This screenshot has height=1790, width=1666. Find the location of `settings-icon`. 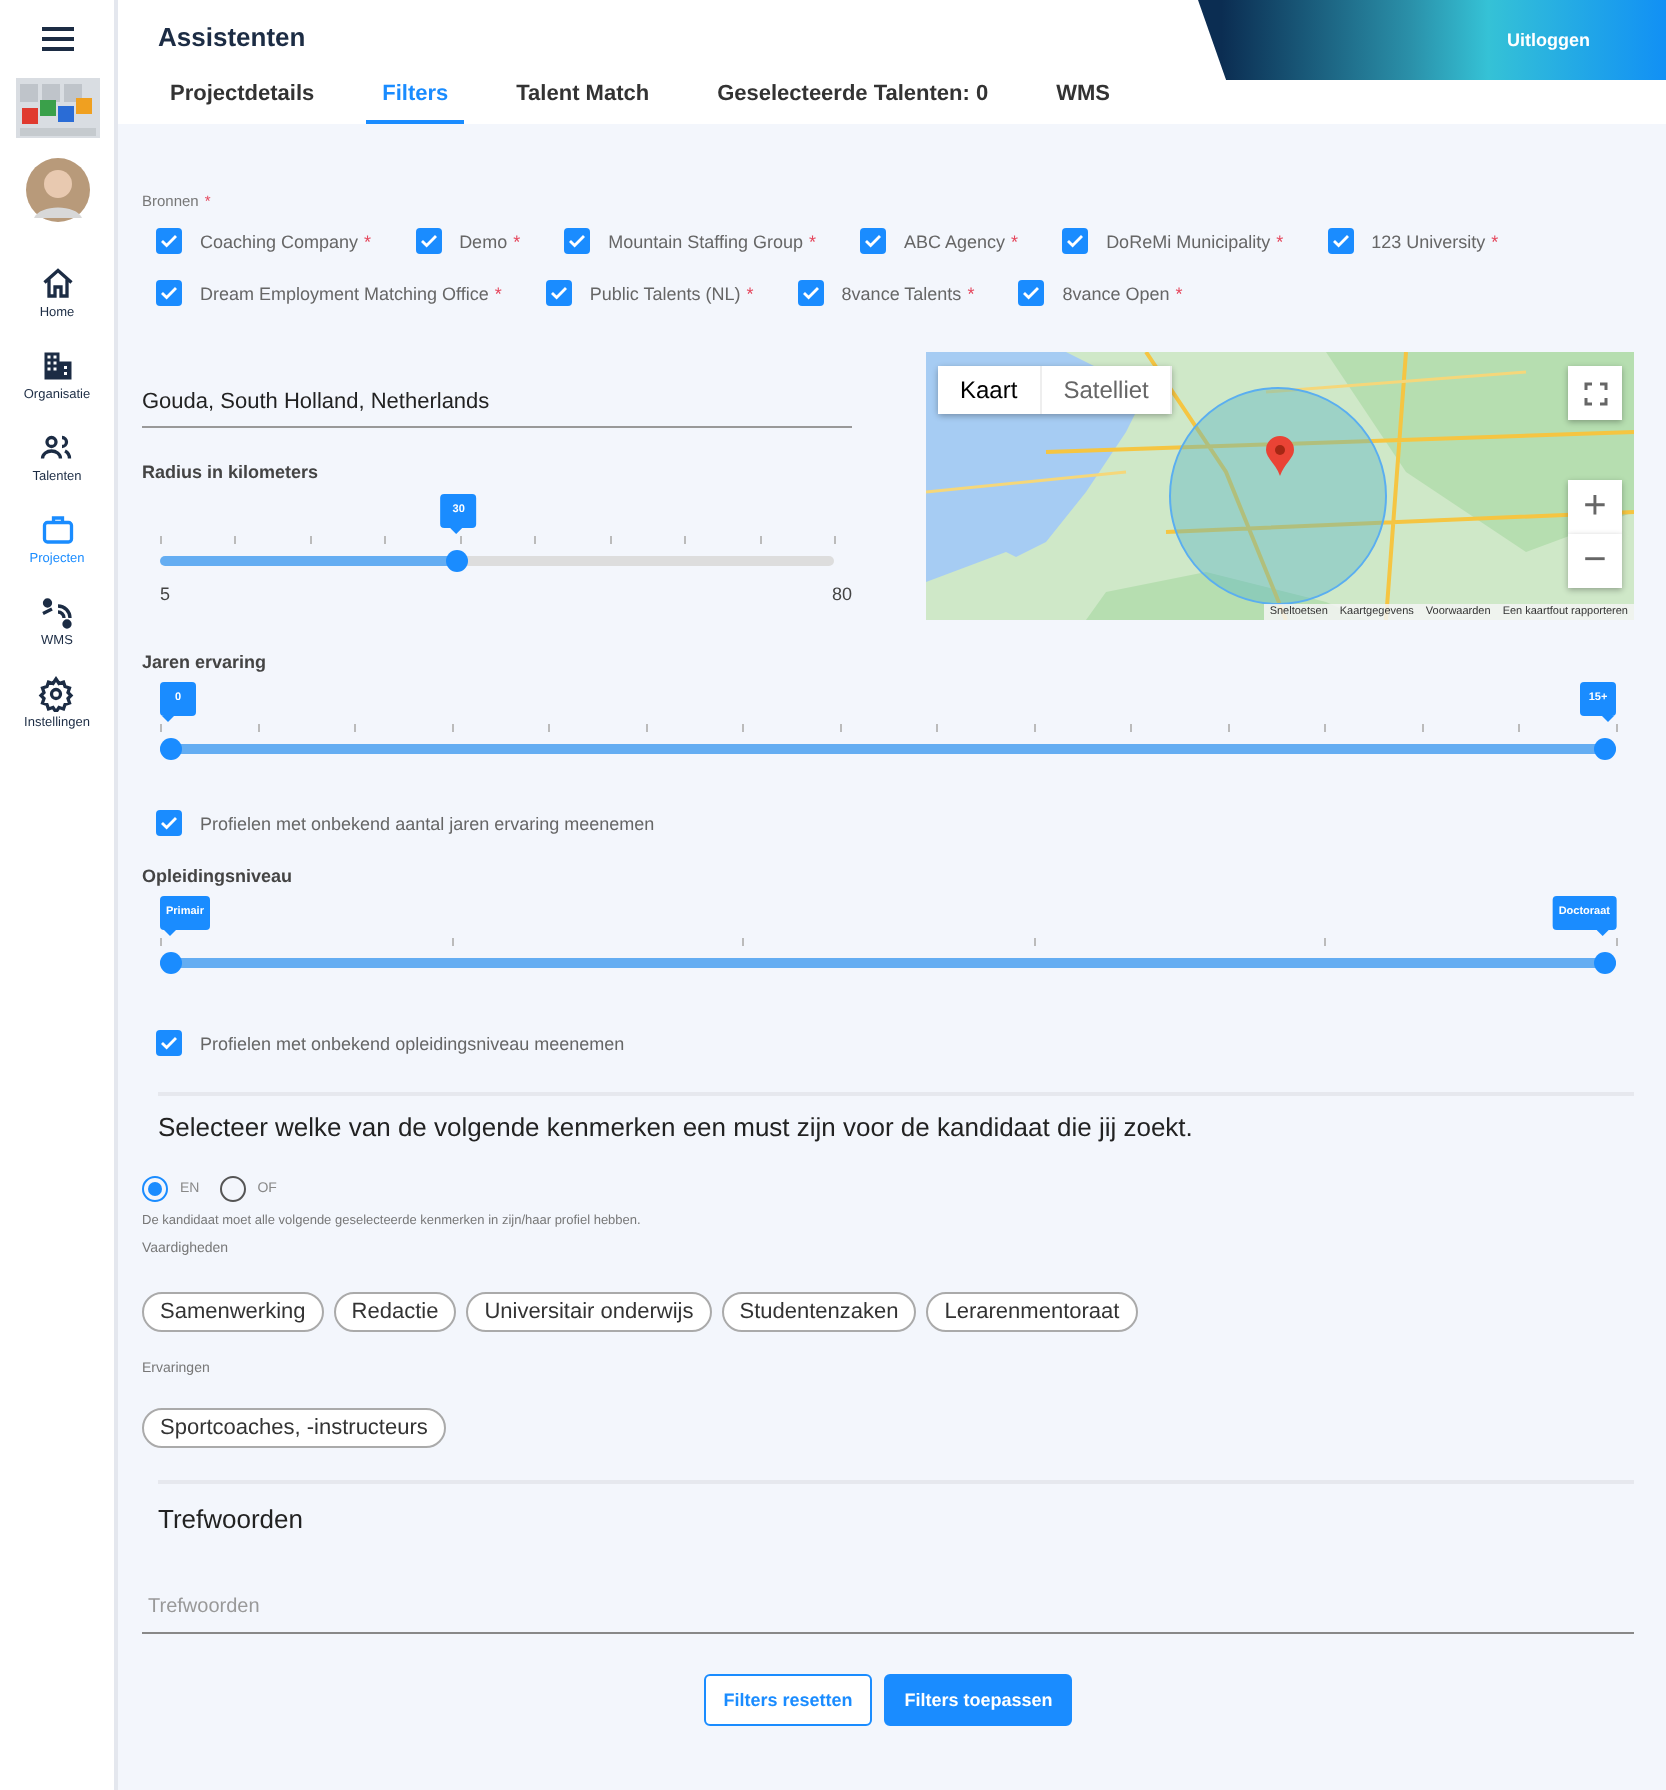

settings-icon is located at coordinates (56, 694).